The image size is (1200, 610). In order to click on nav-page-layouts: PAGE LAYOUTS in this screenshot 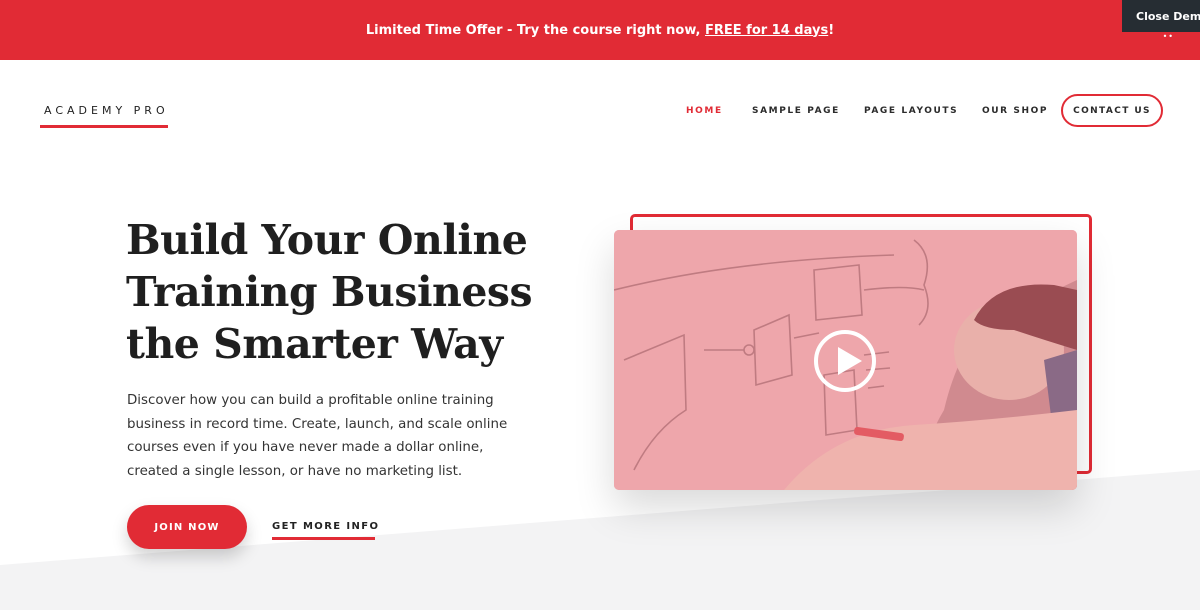, I will do `click(911, 111)`.